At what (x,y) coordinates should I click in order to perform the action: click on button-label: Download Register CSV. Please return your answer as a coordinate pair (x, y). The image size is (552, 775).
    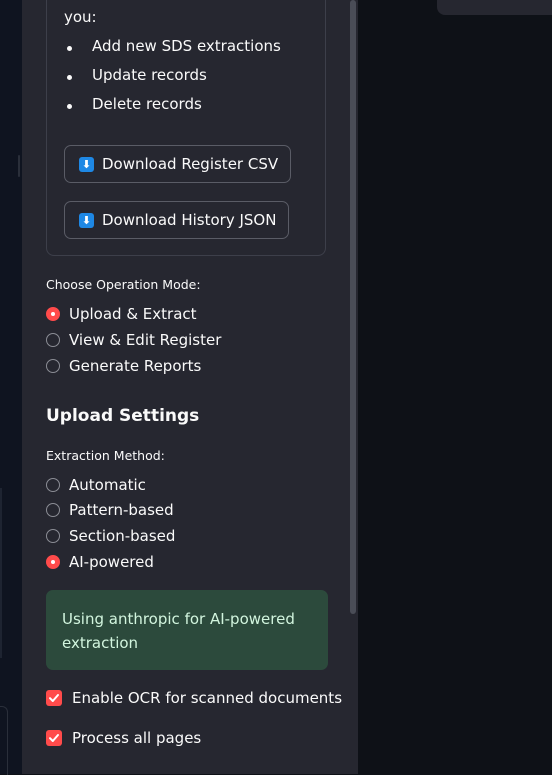
    Looking at the image, I should click on (190, 164).